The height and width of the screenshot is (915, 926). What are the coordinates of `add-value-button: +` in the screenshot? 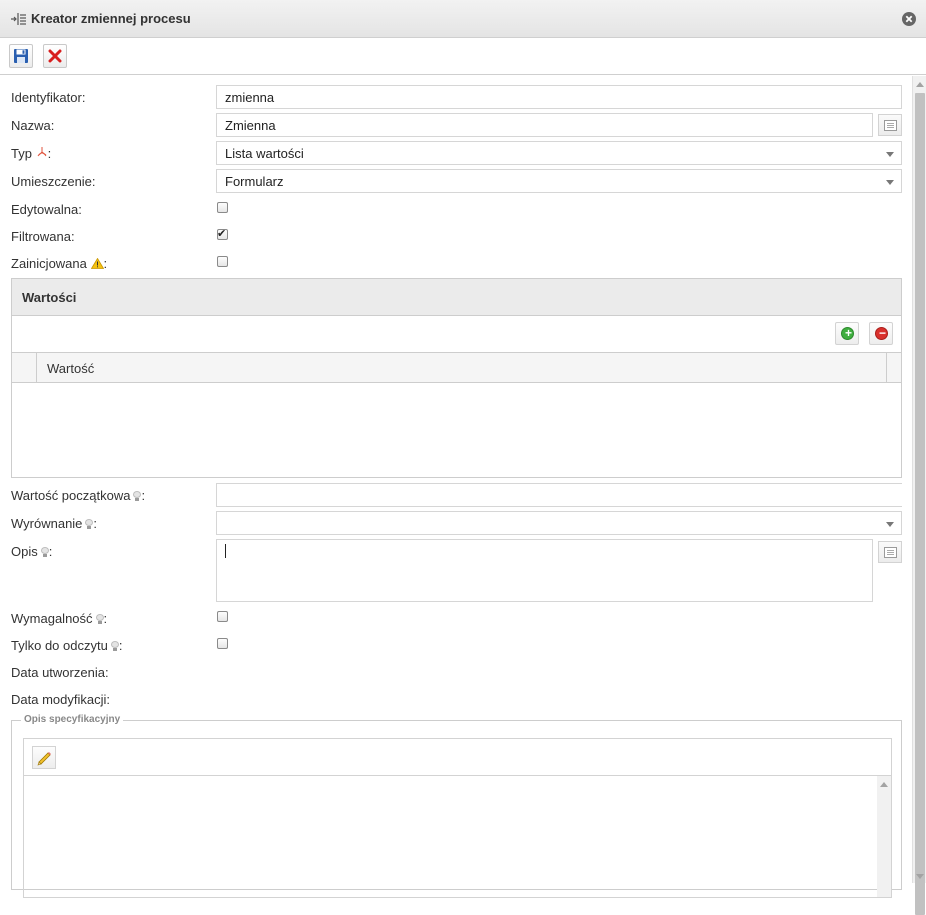 It's located at (847, 333).